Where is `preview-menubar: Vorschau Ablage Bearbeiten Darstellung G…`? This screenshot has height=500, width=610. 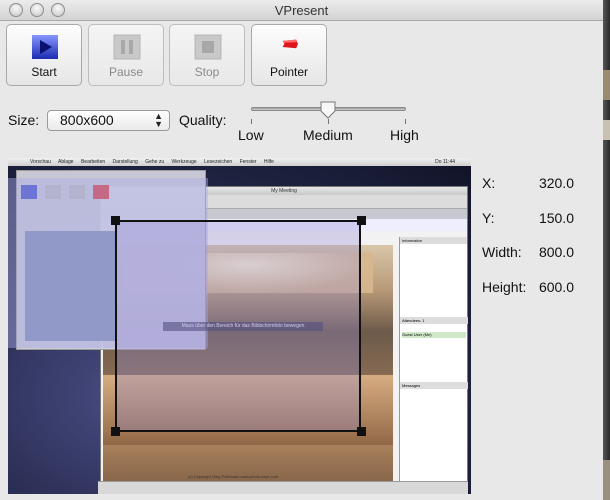
preview-menubar: Vorschau Ablage Bearbeiten Darstellung G… is located at coordinates (239, 162).